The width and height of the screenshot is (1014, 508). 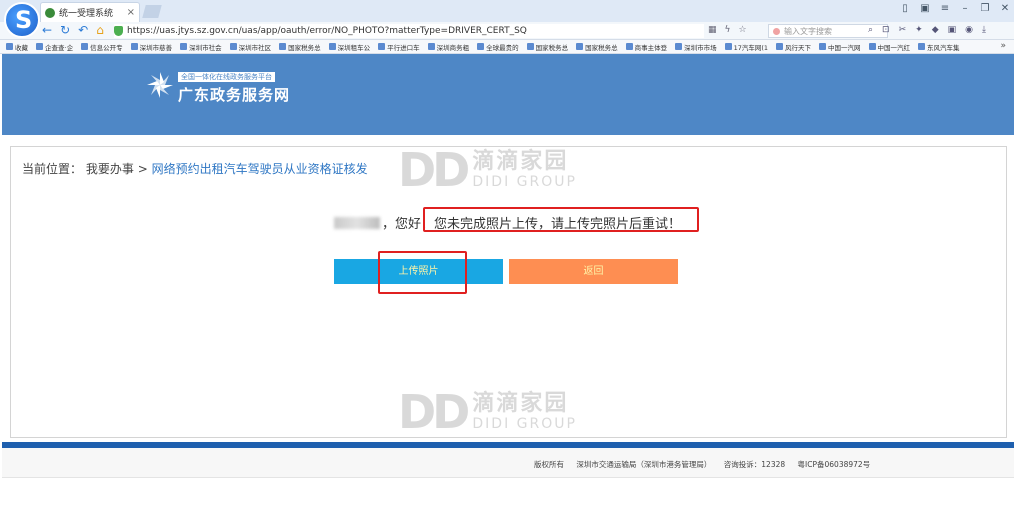 What do you see at coordinates (700, 47) in the screenshot?
I see `bookmark-label: 深圳市市场` at bounding box center [700, 47].